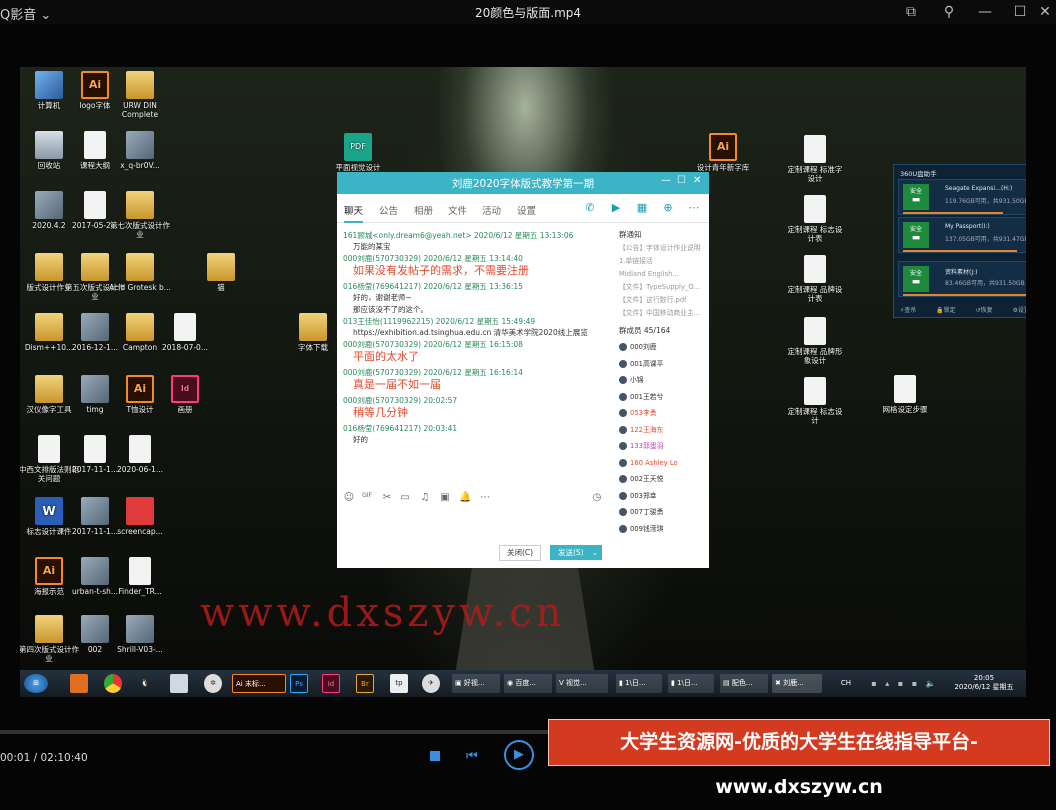  Describe the element at coordinates (354, 213) in the screenshot. I see `tab-chat: 聊天` at that location.